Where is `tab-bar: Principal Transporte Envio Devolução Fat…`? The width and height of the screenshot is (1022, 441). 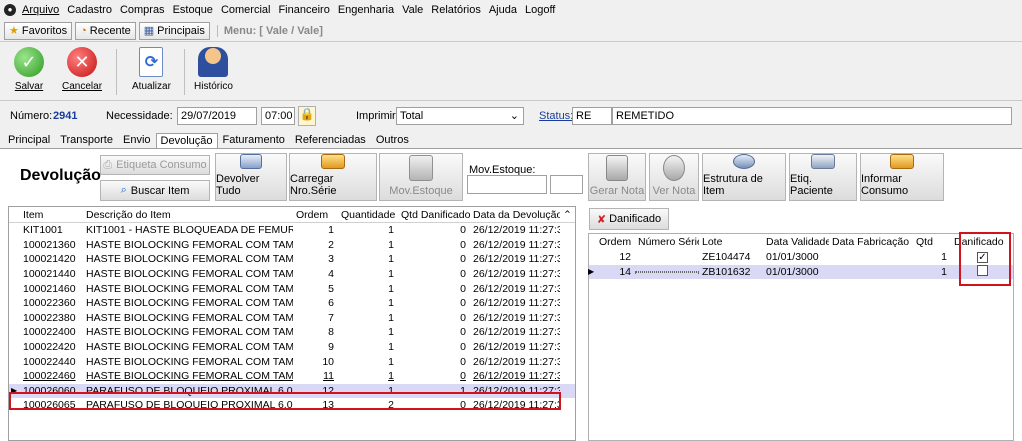
tab-bar: Principal Transporte Envio Devolução Fat… is located at coordinates (511, 140).